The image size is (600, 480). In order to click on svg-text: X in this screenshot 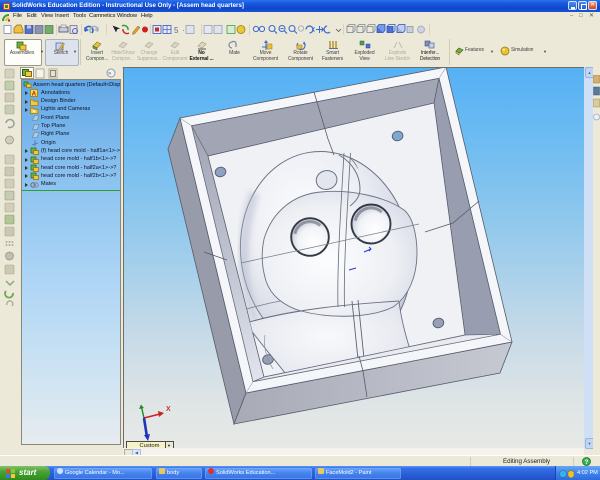, I will do `click(168, 409)`.